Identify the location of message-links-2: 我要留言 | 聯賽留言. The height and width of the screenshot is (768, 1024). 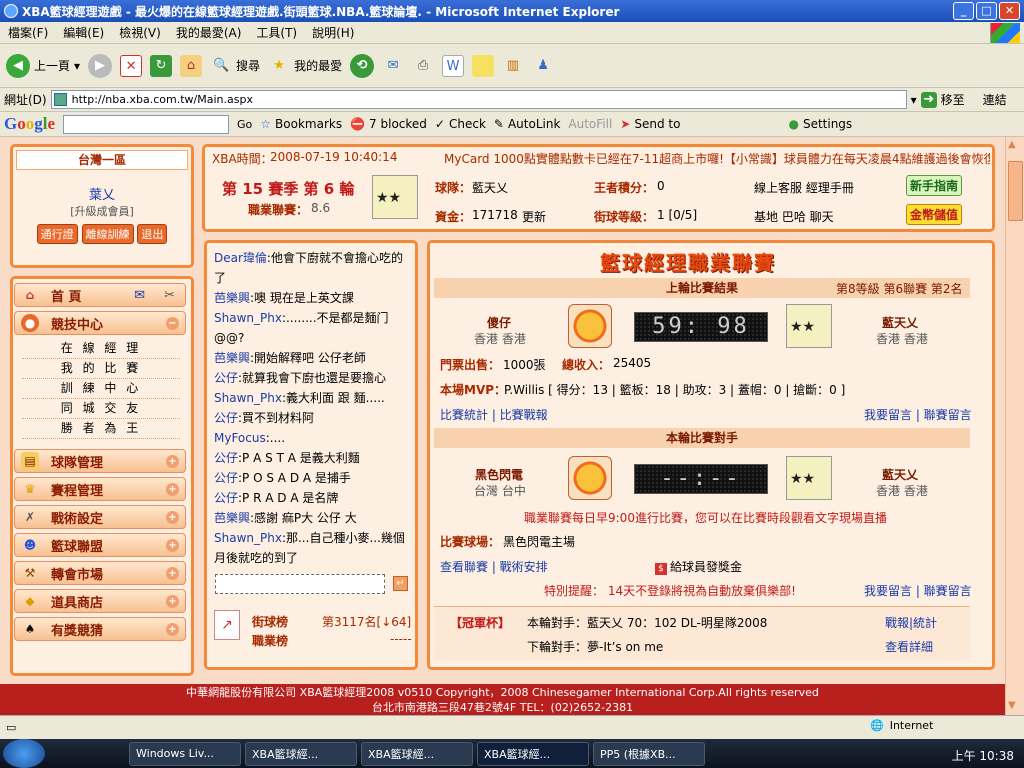
(918, 590).